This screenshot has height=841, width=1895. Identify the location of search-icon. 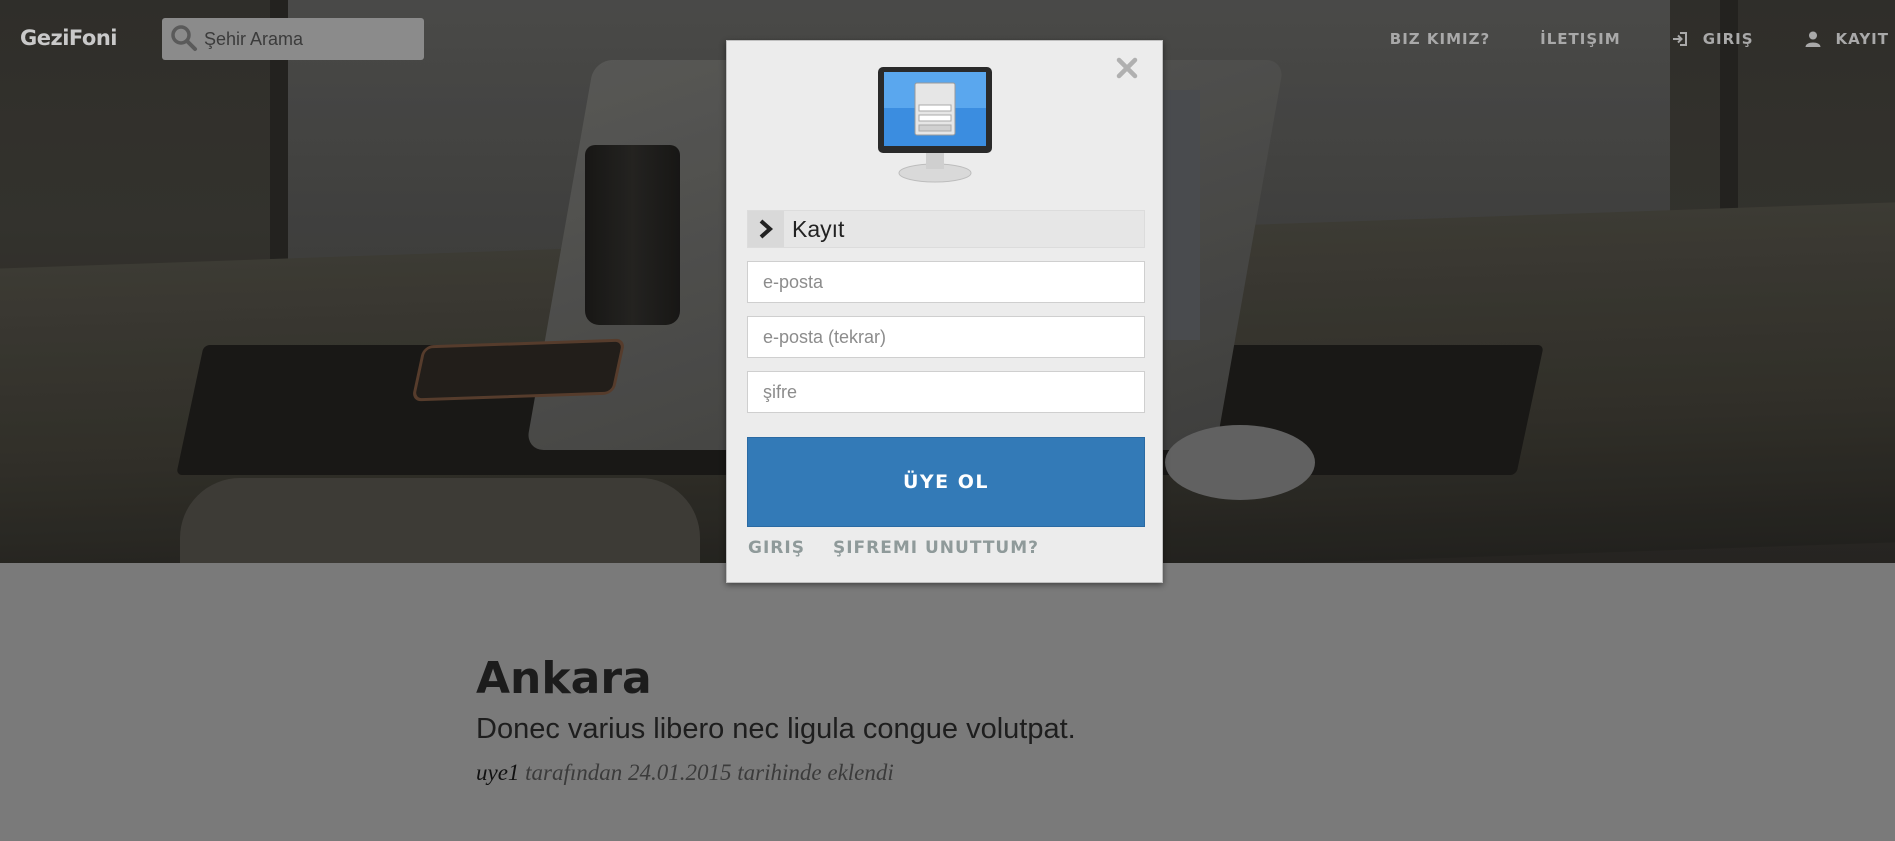
(184, 38).